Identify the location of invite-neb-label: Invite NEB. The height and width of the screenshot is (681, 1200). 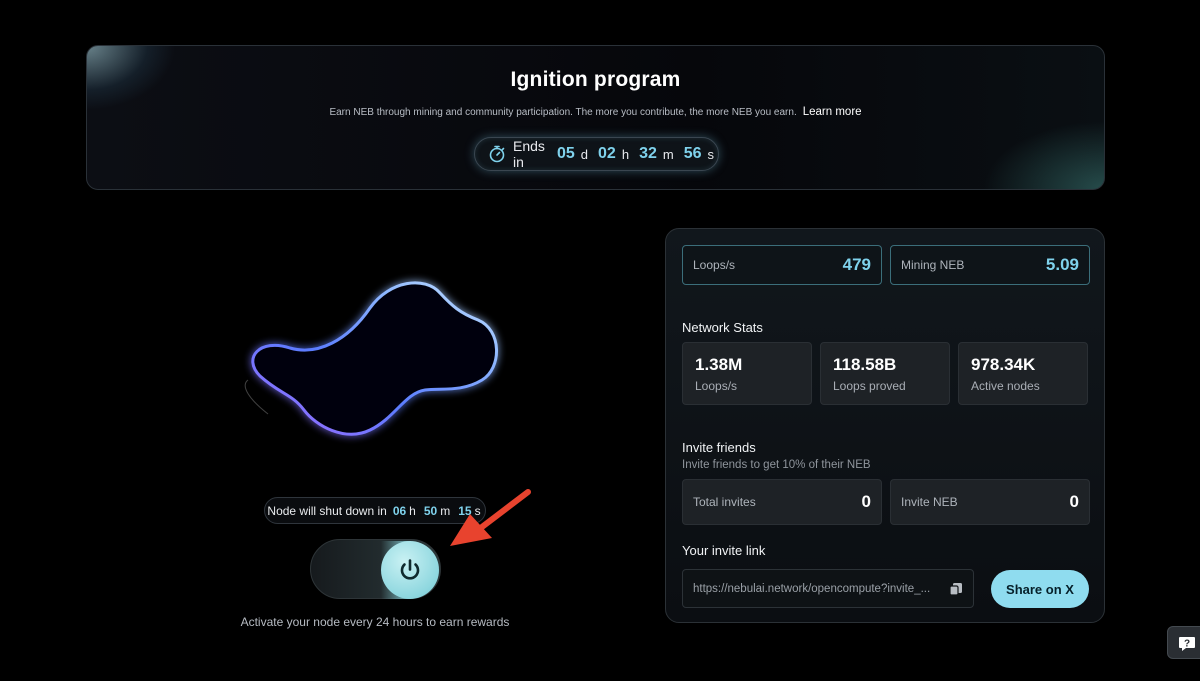
(929, 502).